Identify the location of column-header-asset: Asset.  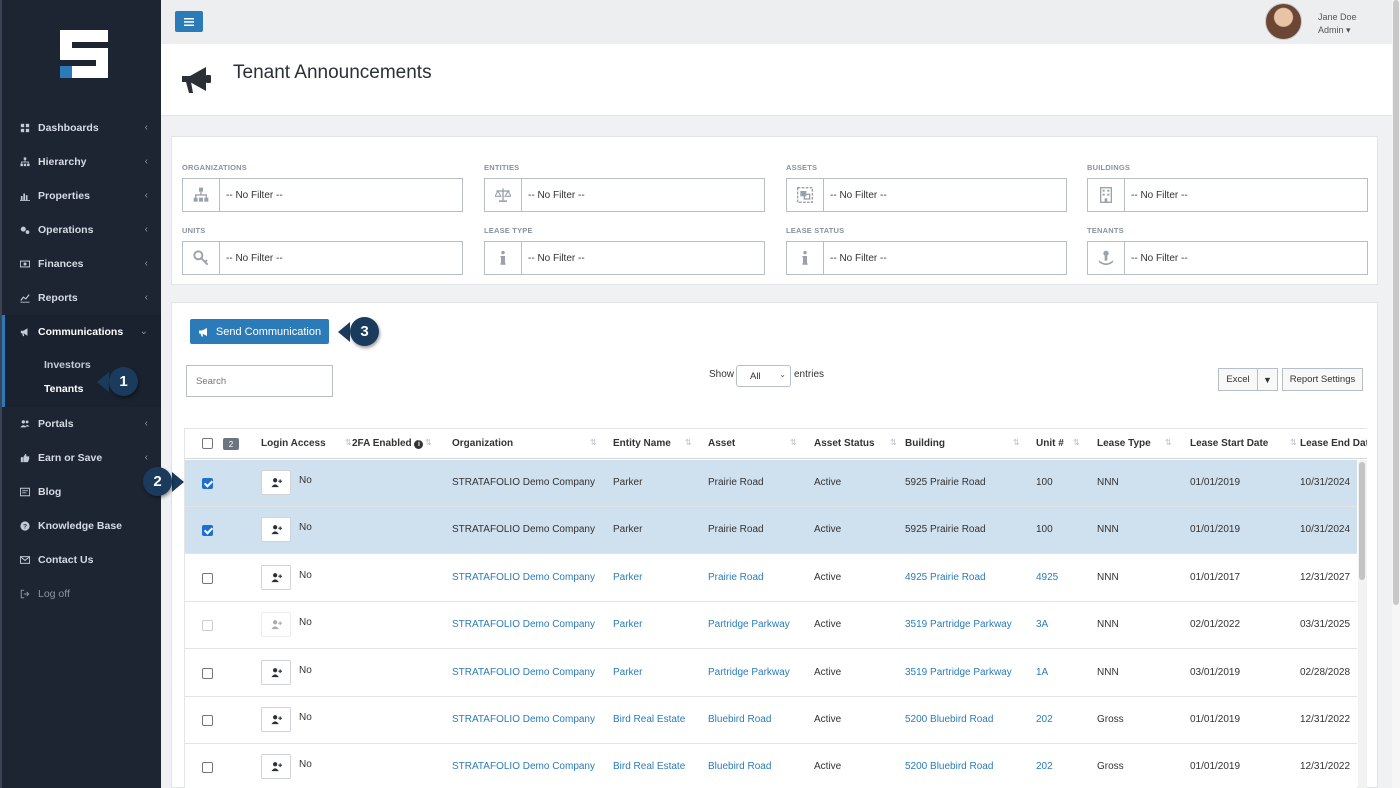
(721, 443).